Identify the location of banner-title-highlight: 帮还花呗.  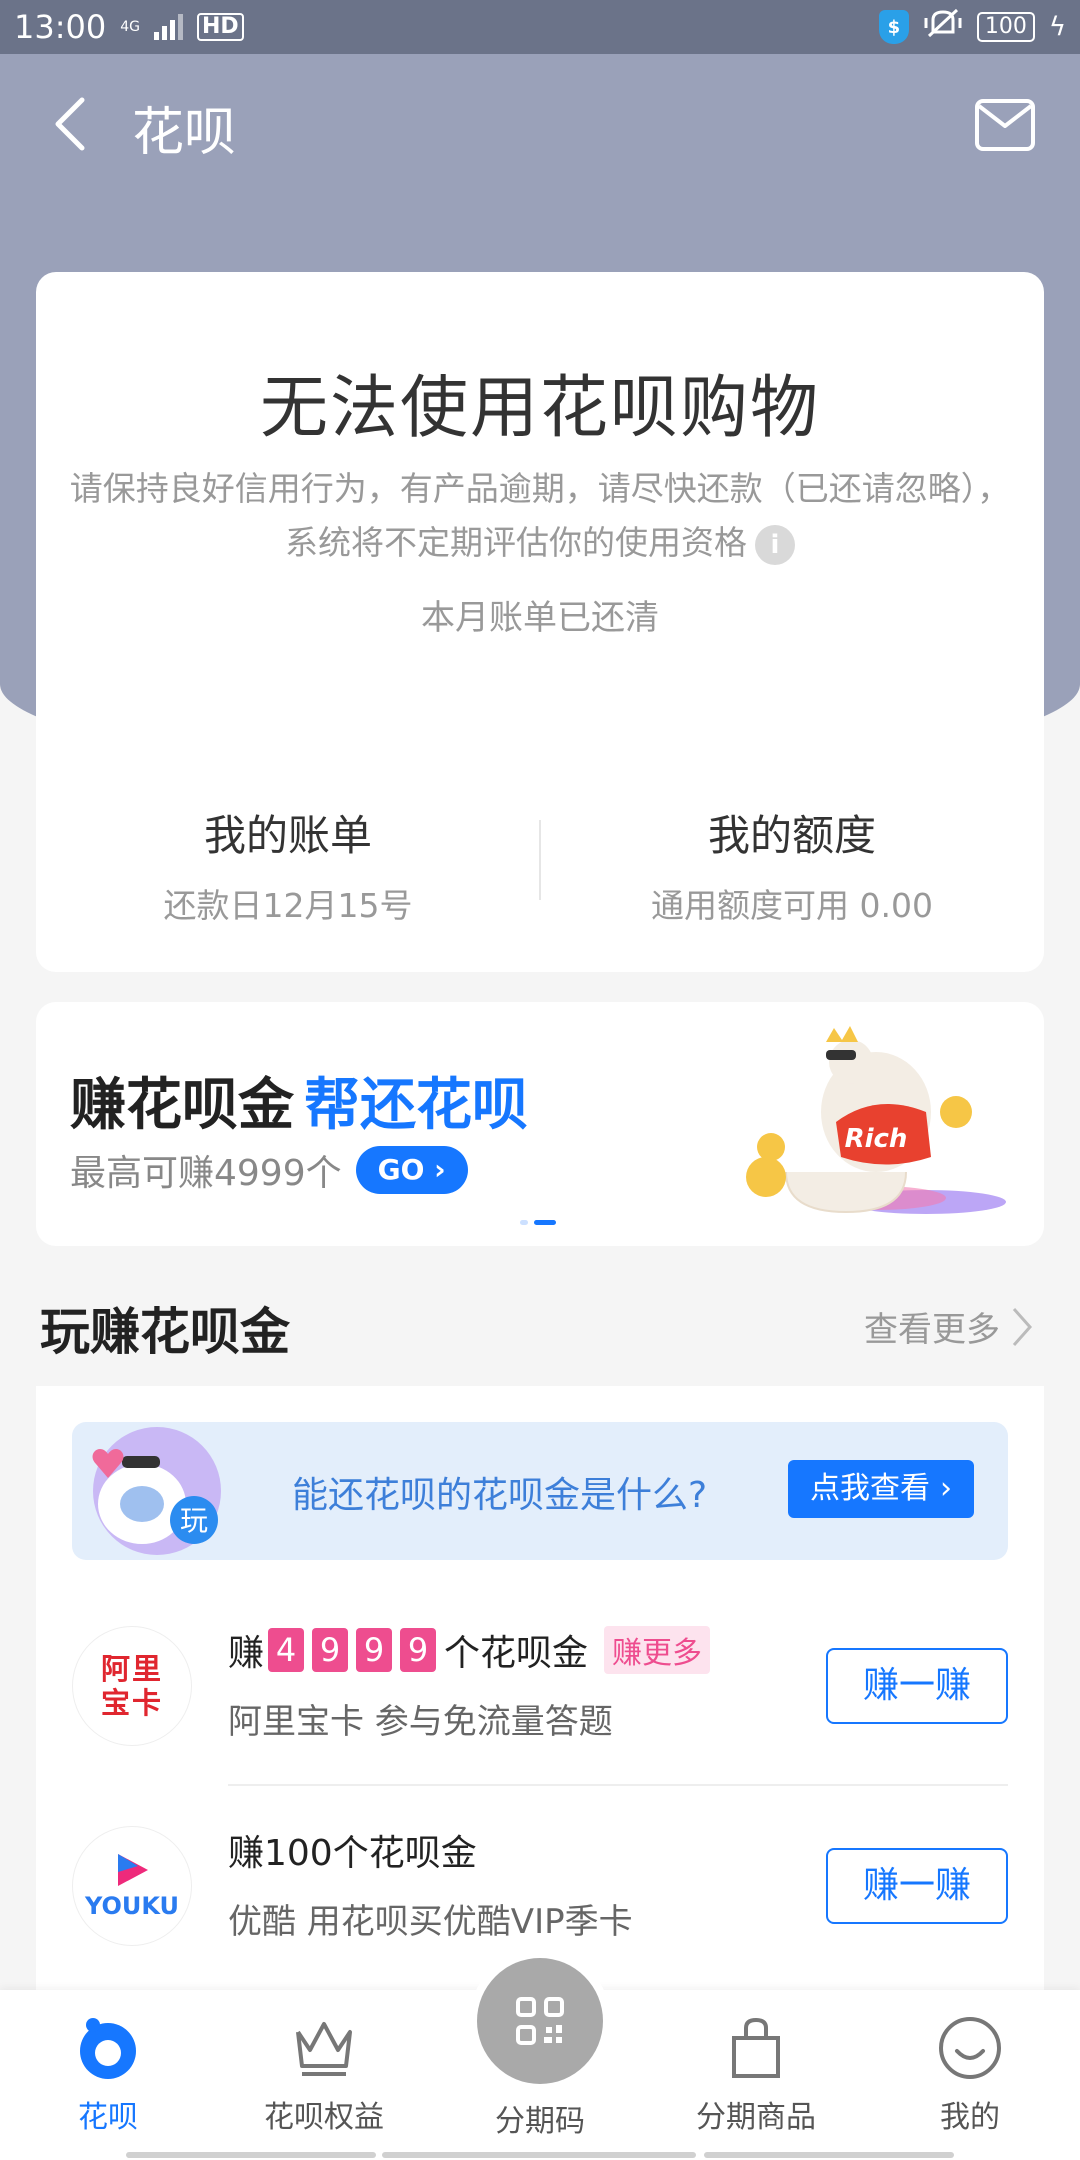
(416, 1105).